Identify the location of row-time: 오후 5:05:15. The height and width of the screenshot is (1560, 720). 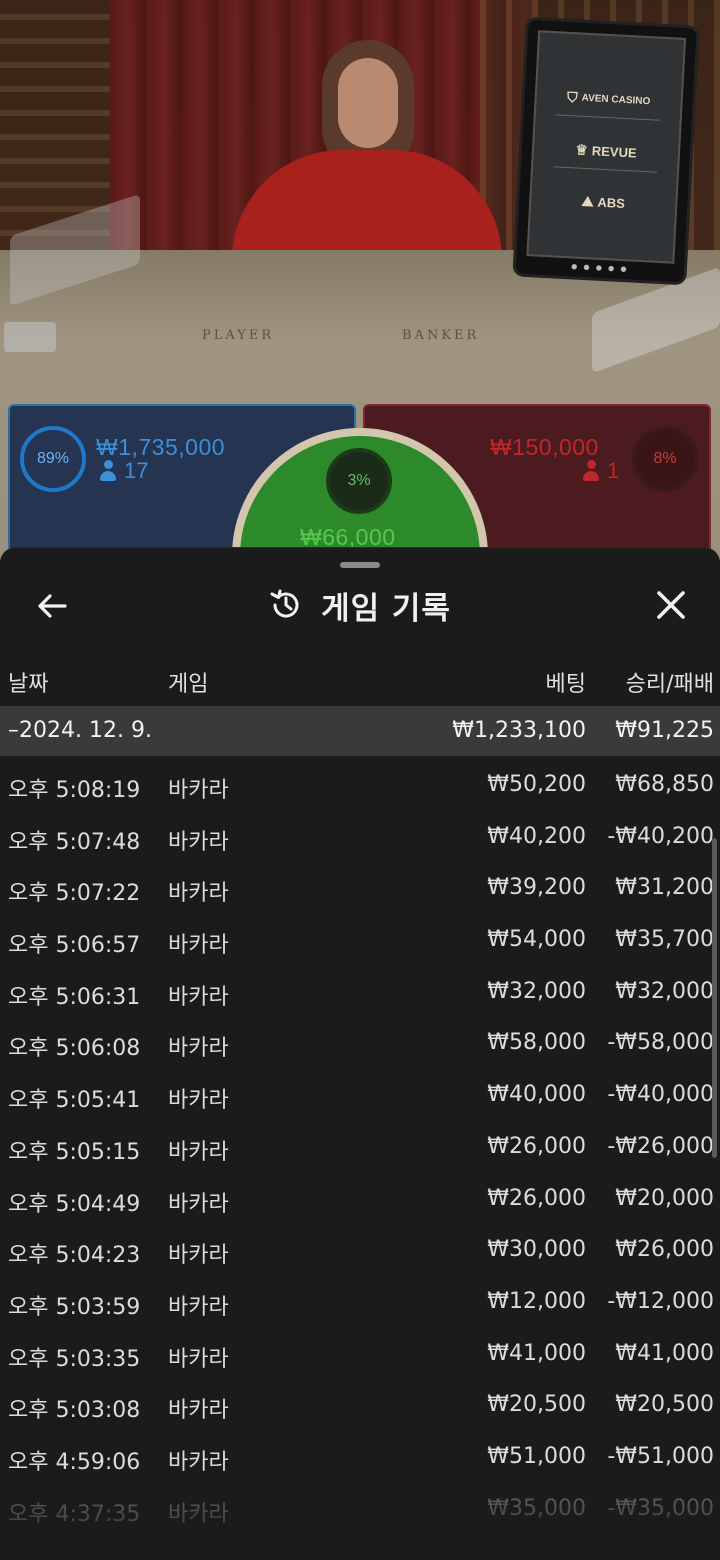
(74, 1152).